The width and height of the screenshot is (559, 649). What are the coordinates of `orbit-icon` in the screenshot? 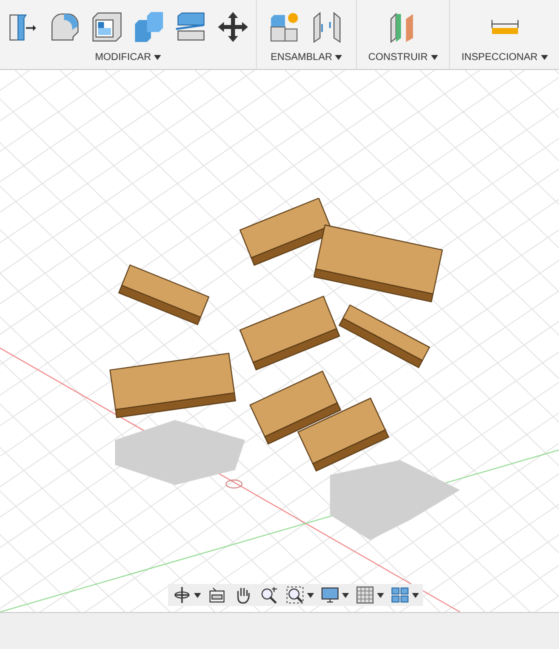 It's located at (182, 595).